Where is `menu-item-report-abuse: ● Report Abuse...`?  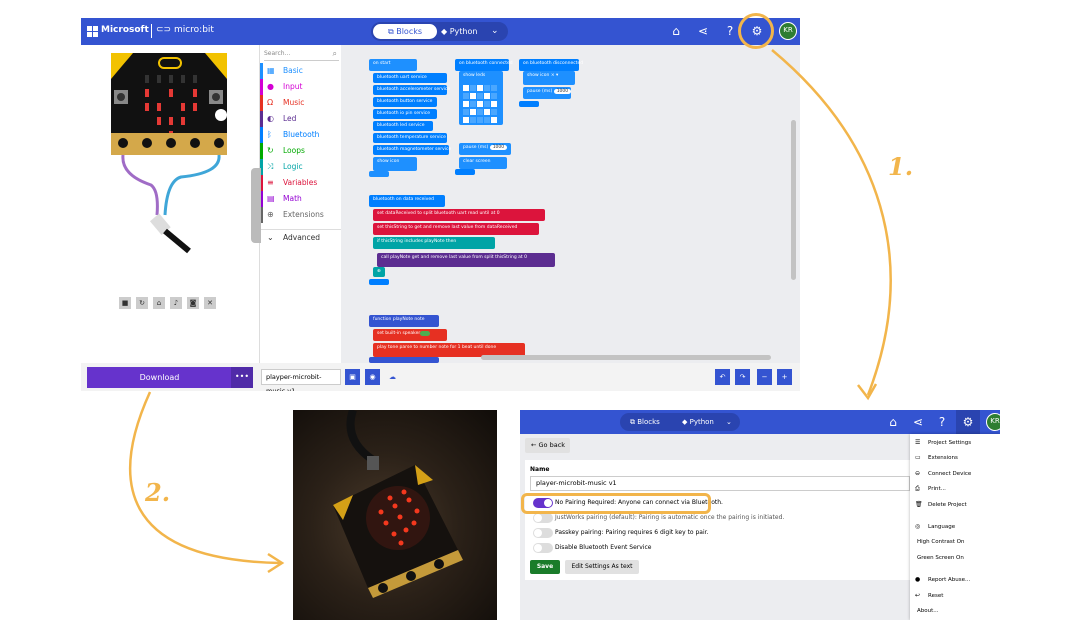
menu-item-report-abuse: ● Report Abuse... is located at coordinates (955, 580).